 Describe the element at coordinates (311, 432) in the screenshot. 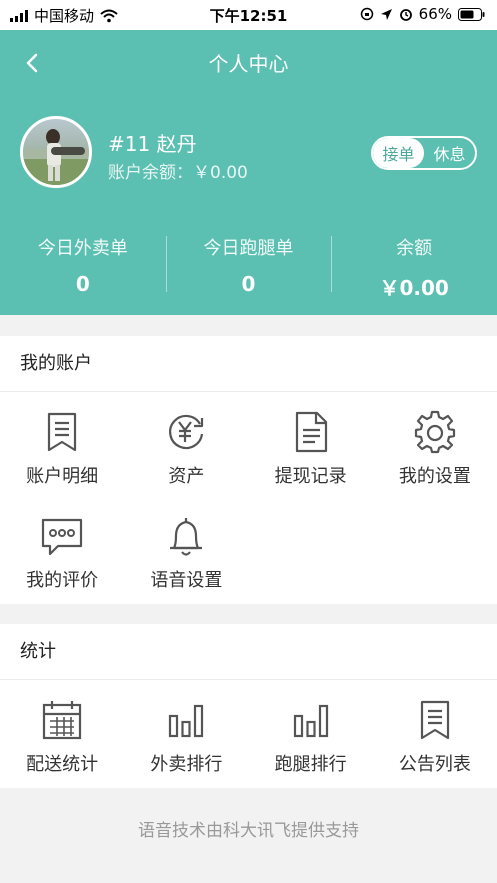

I see `document-icon` at that location.